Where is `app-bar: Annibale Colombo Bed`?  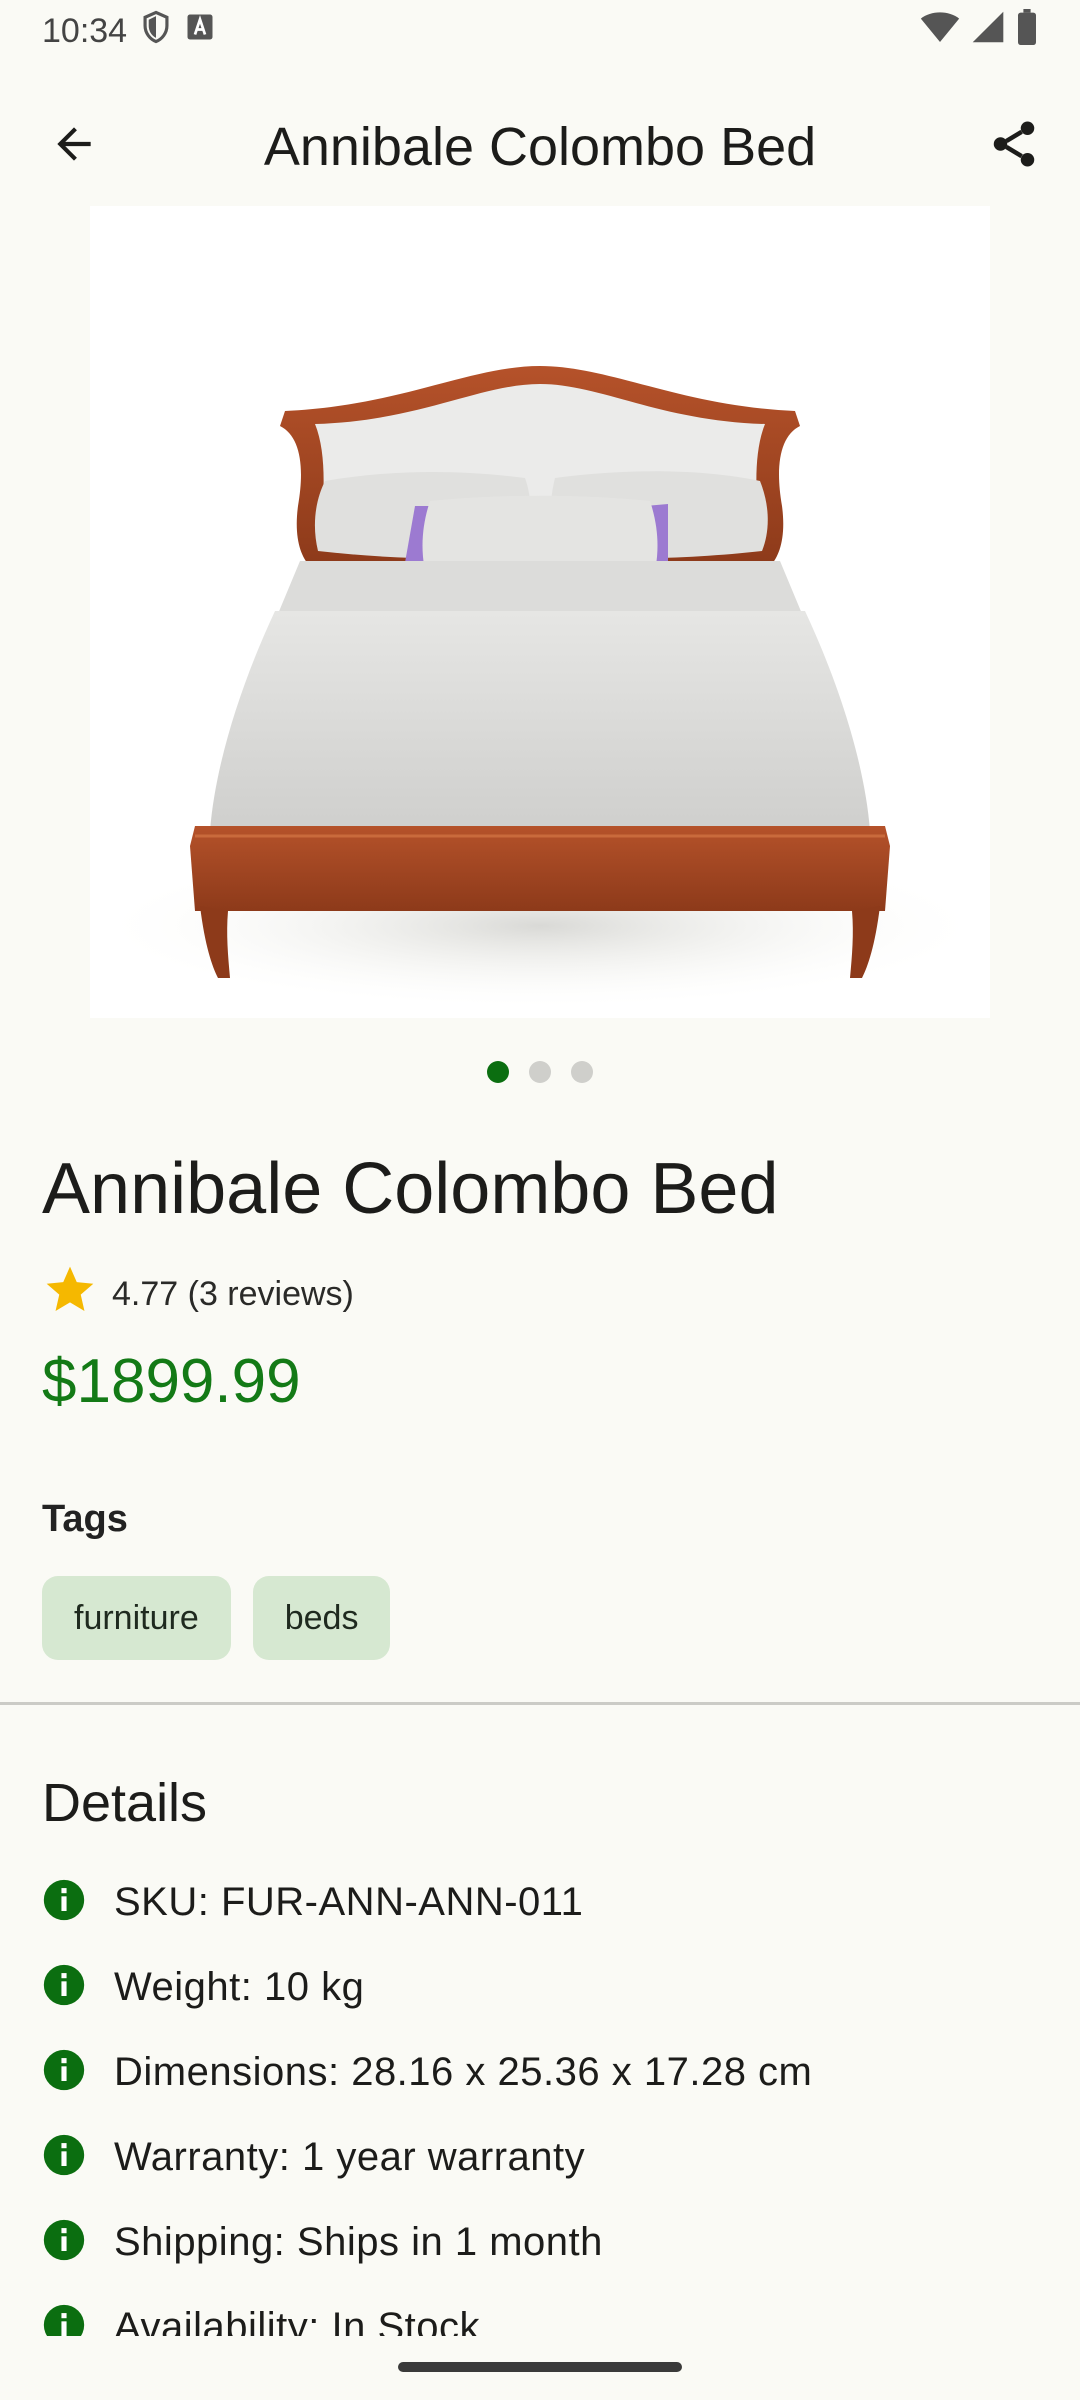
app-bar: Annibale Colombo Bed is located at coordinates (540, 146).